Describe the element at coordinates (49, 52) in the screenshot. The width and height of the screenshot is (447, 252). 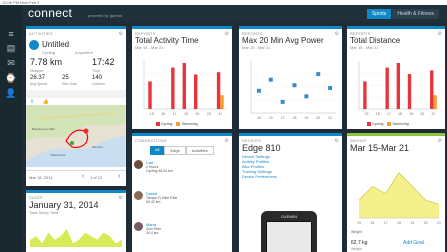
I see `activity-meta: Cycling` at that location.